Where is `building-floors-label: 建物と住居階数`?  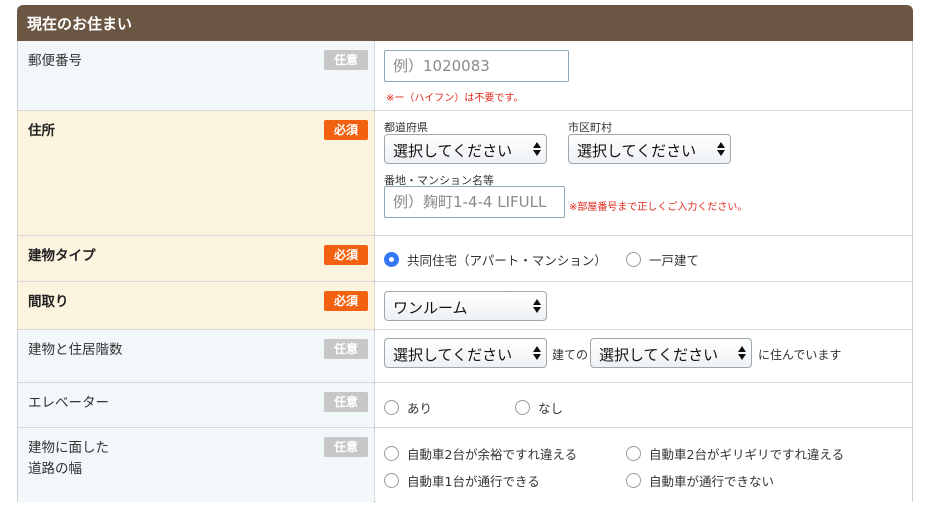
building-floors-label: 建物と住居階数 is located at coordinates (75, 350).